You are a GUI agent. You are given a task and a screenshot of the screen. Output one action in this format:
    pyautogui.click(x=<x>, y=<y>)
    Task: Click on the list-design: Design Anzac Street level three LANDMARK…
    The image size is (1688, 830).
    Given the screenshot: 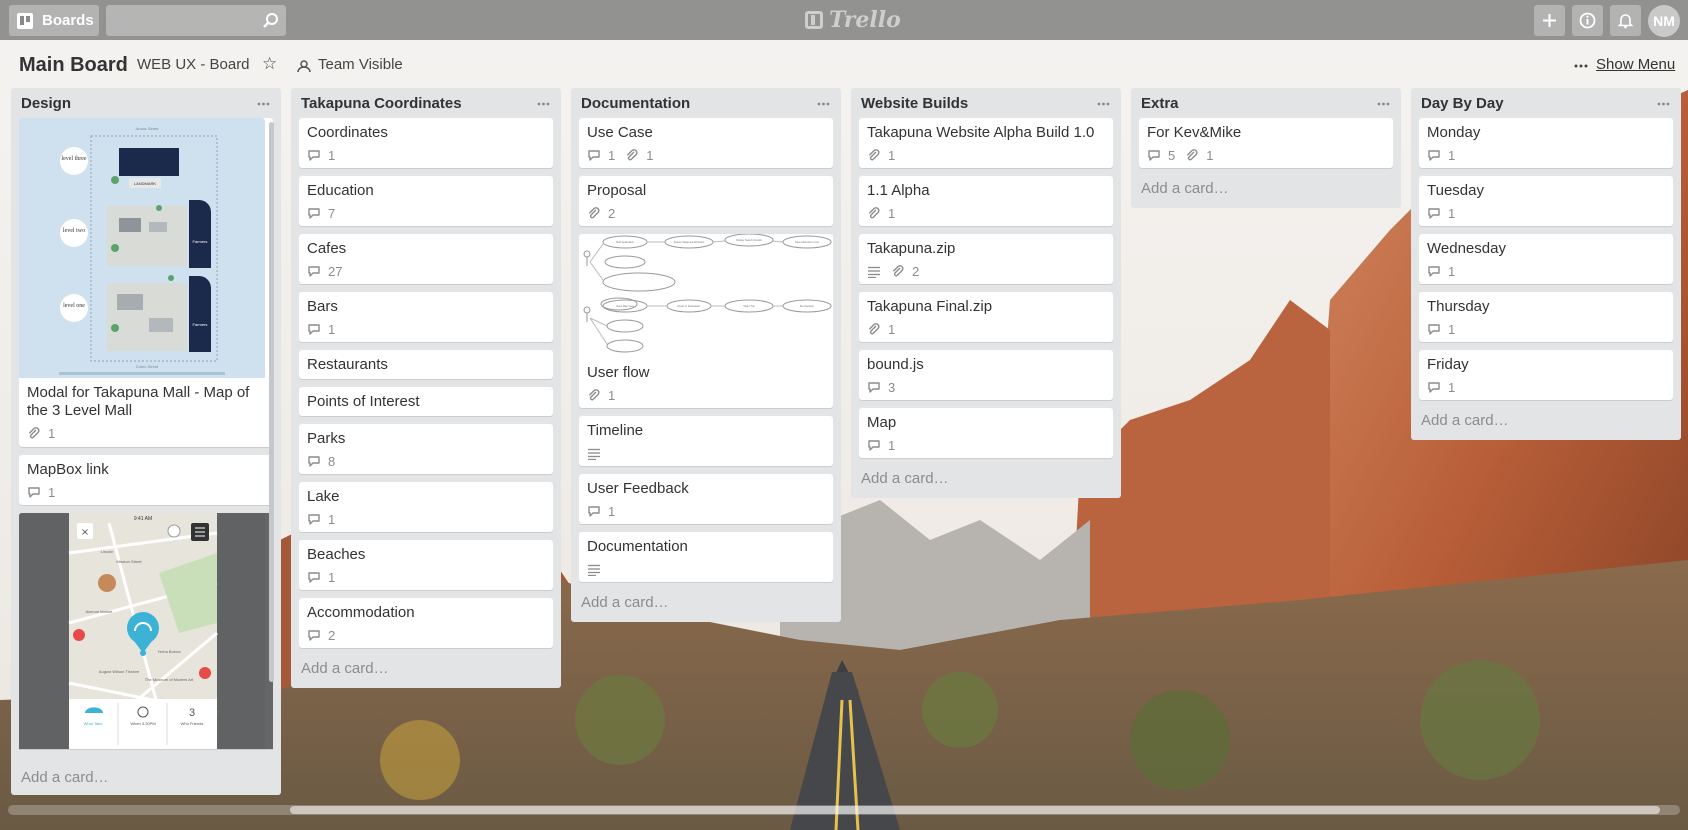 What is the action you would take?
    pyautogui.click(x=146, y=441)
    